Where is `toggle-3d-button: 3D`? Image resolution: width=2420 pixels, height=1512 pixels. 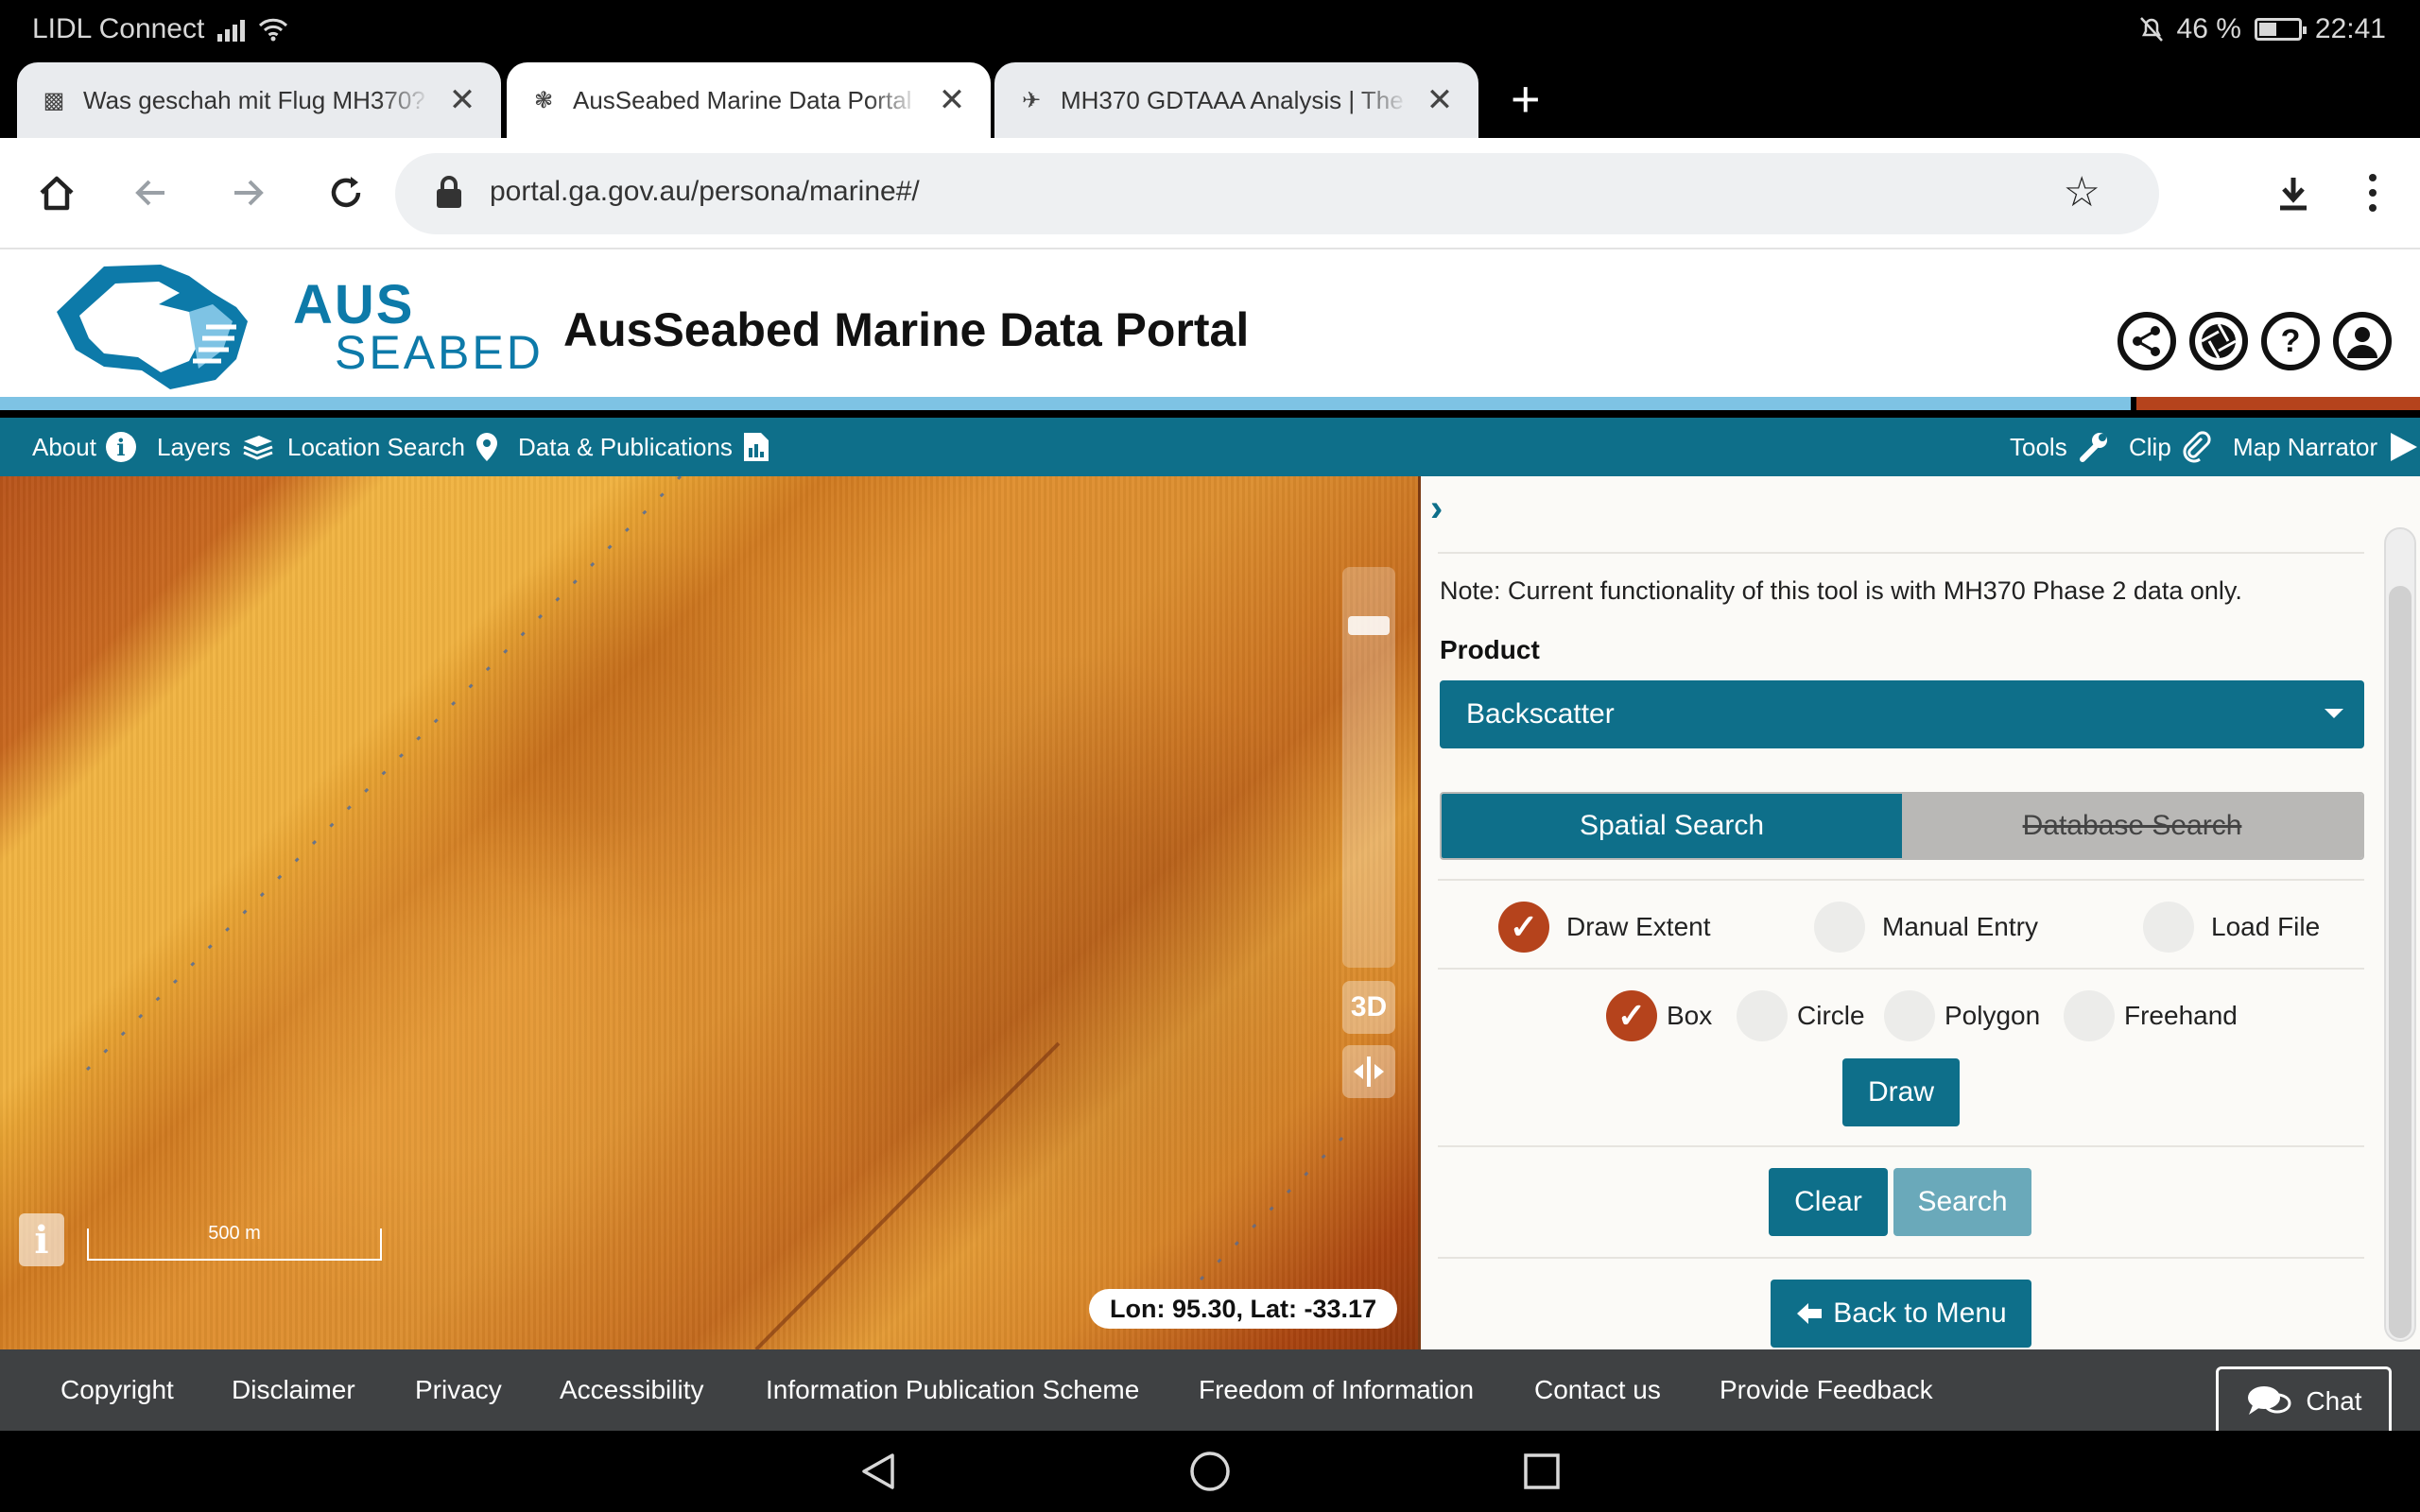
toggle-3d-button: 3D is located at coordinates (1368, 1007).